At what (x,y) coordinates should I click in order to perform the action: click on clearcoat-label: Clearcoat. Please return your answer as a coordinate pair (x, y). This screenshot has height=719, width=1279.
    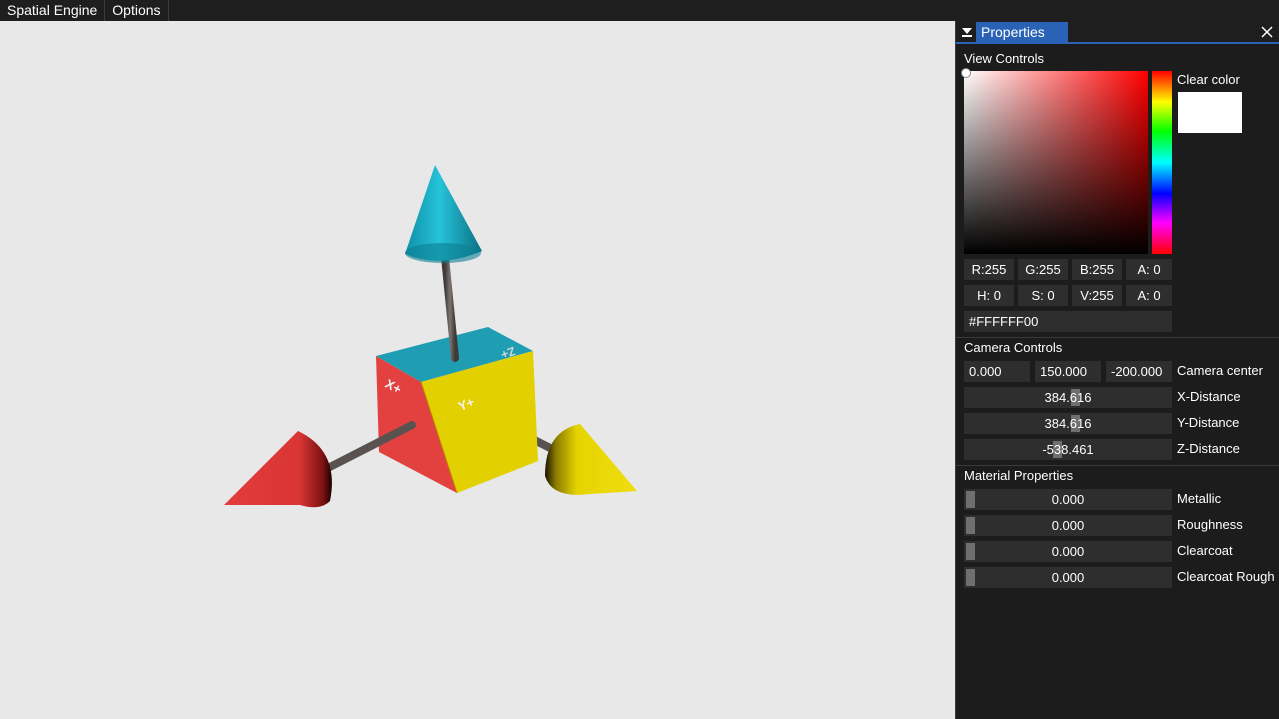
    Looking at the image, I should click on (1205, 550).